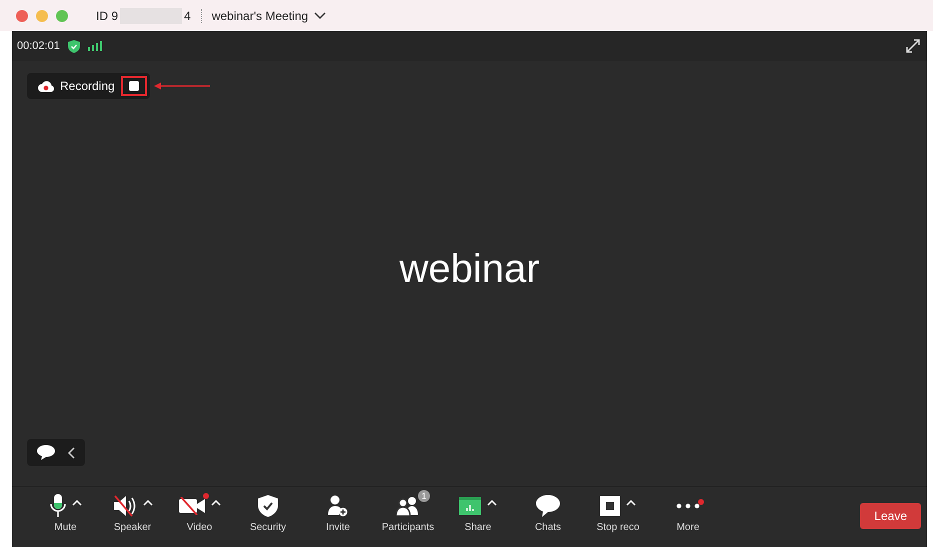 Image resolution: width=933 pixels, height=547 pixels. What do you see at coordinates (191, 506) in the screenshot?
I see `camera-off-icon` at bounding box center [191, 506].